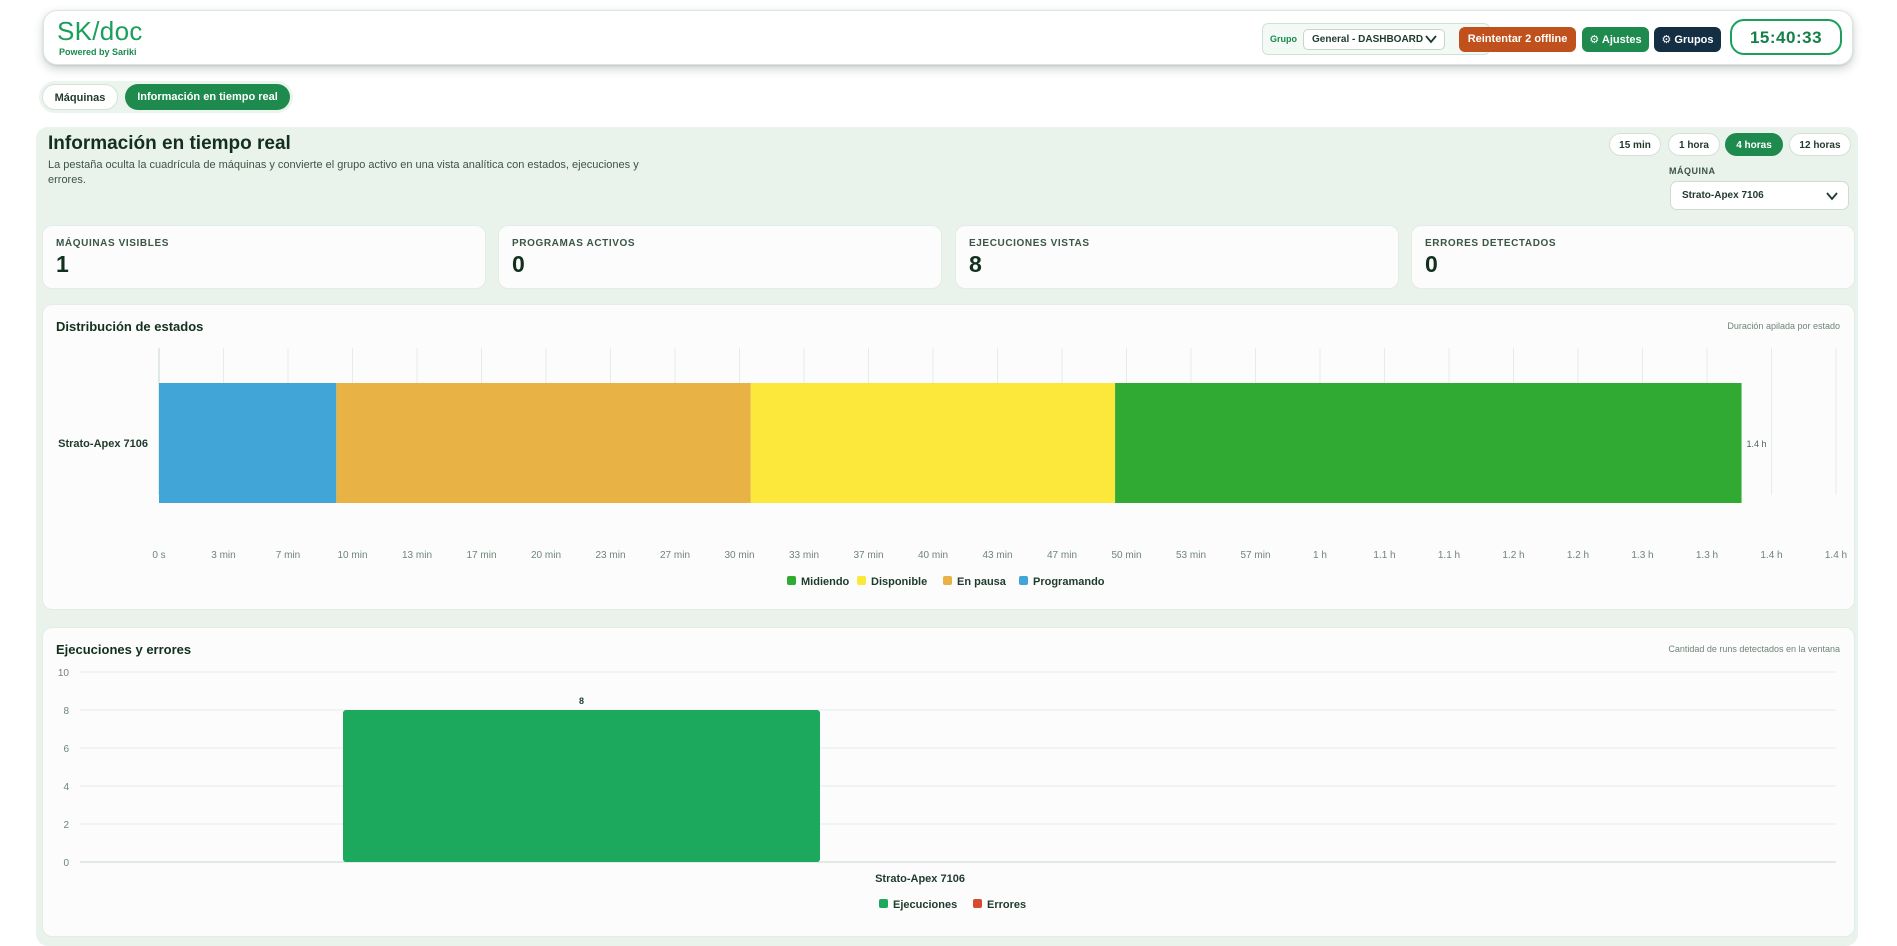  Describe the element at coordinates (98, 52) in the screenshot. I see `brand-powered-by: Powered by Sariki` at that location.